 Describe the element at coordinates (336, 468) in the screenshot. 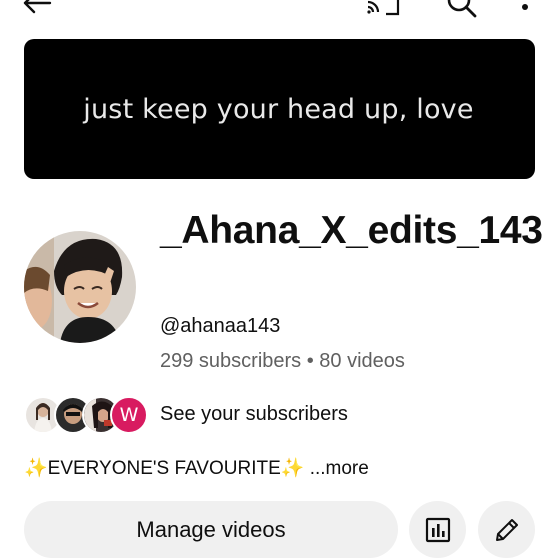

I see `more-link: ...more` at that location.